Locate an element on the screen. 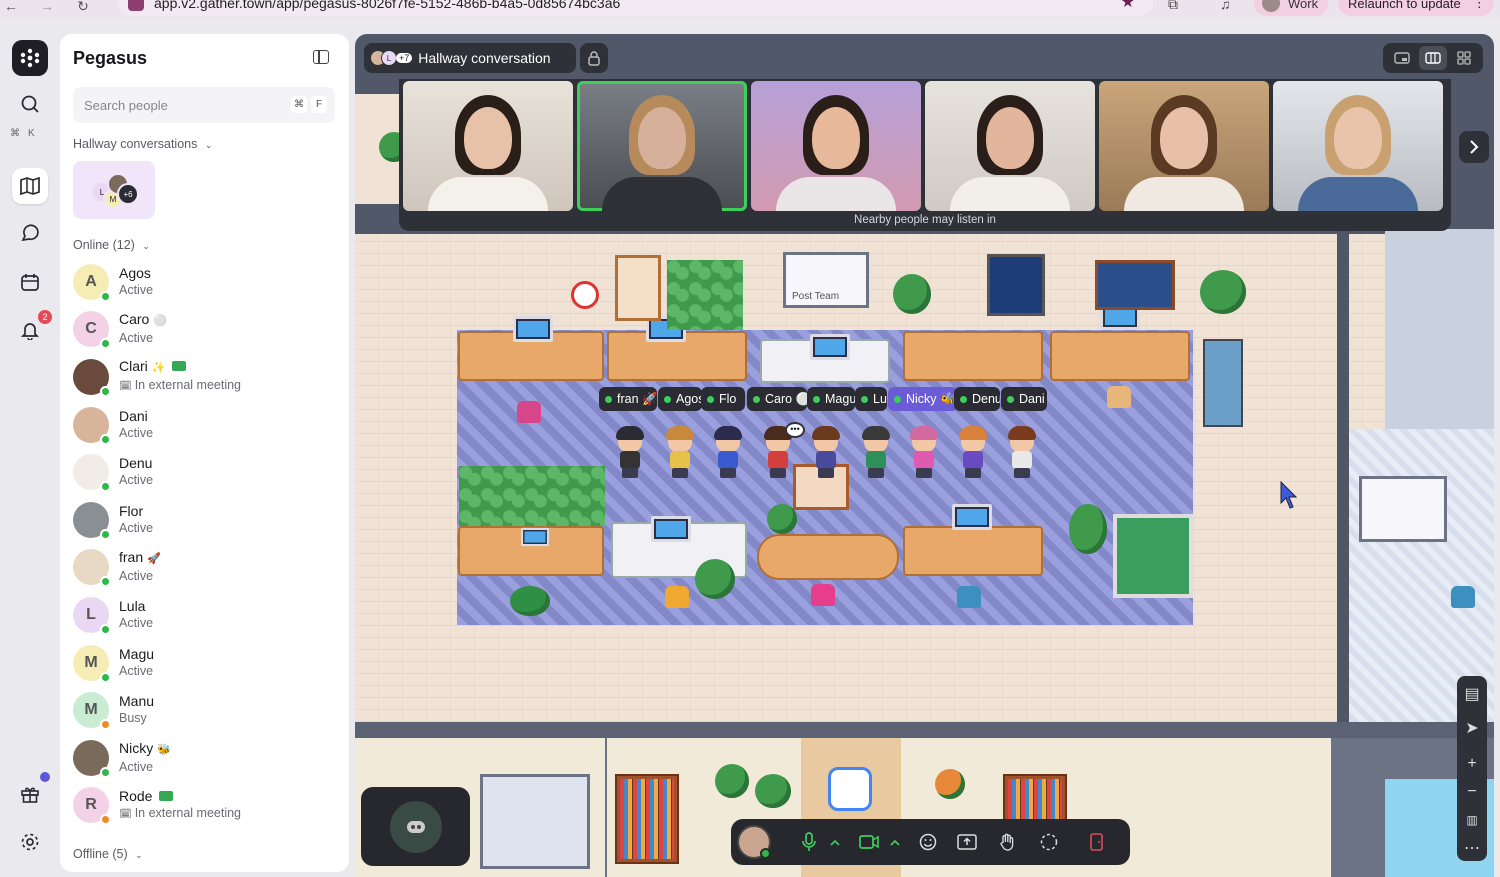 The width and height of the screenshot is (1500, 877). avatar-name-chip: Agos is located at coordinates (680, 399).